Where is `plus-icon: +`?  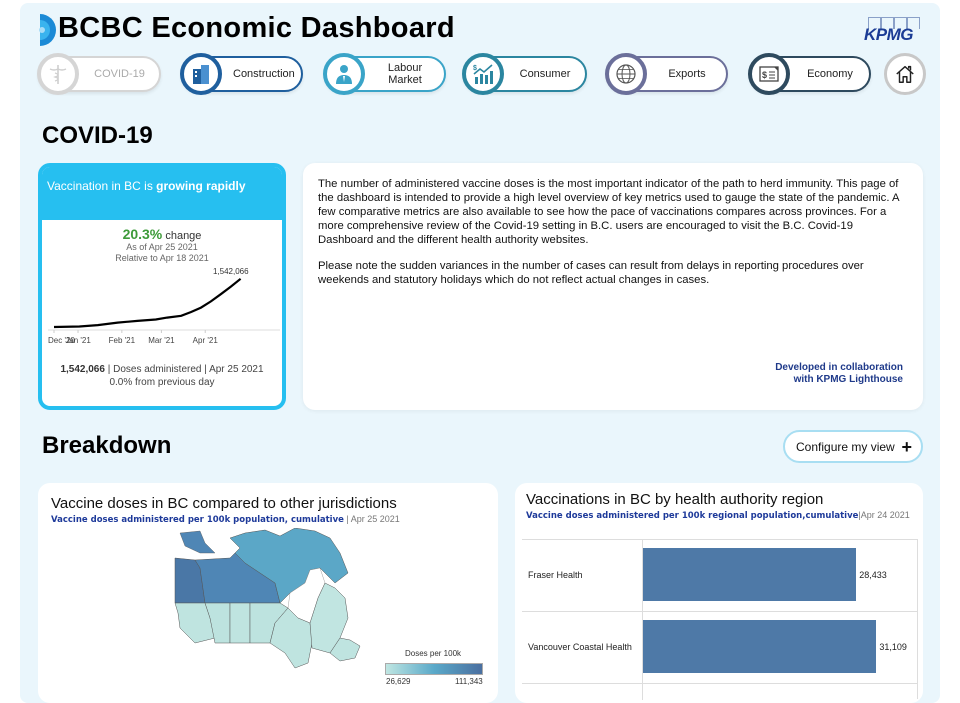 plus-icon: + is located at coordinates (906, 447).